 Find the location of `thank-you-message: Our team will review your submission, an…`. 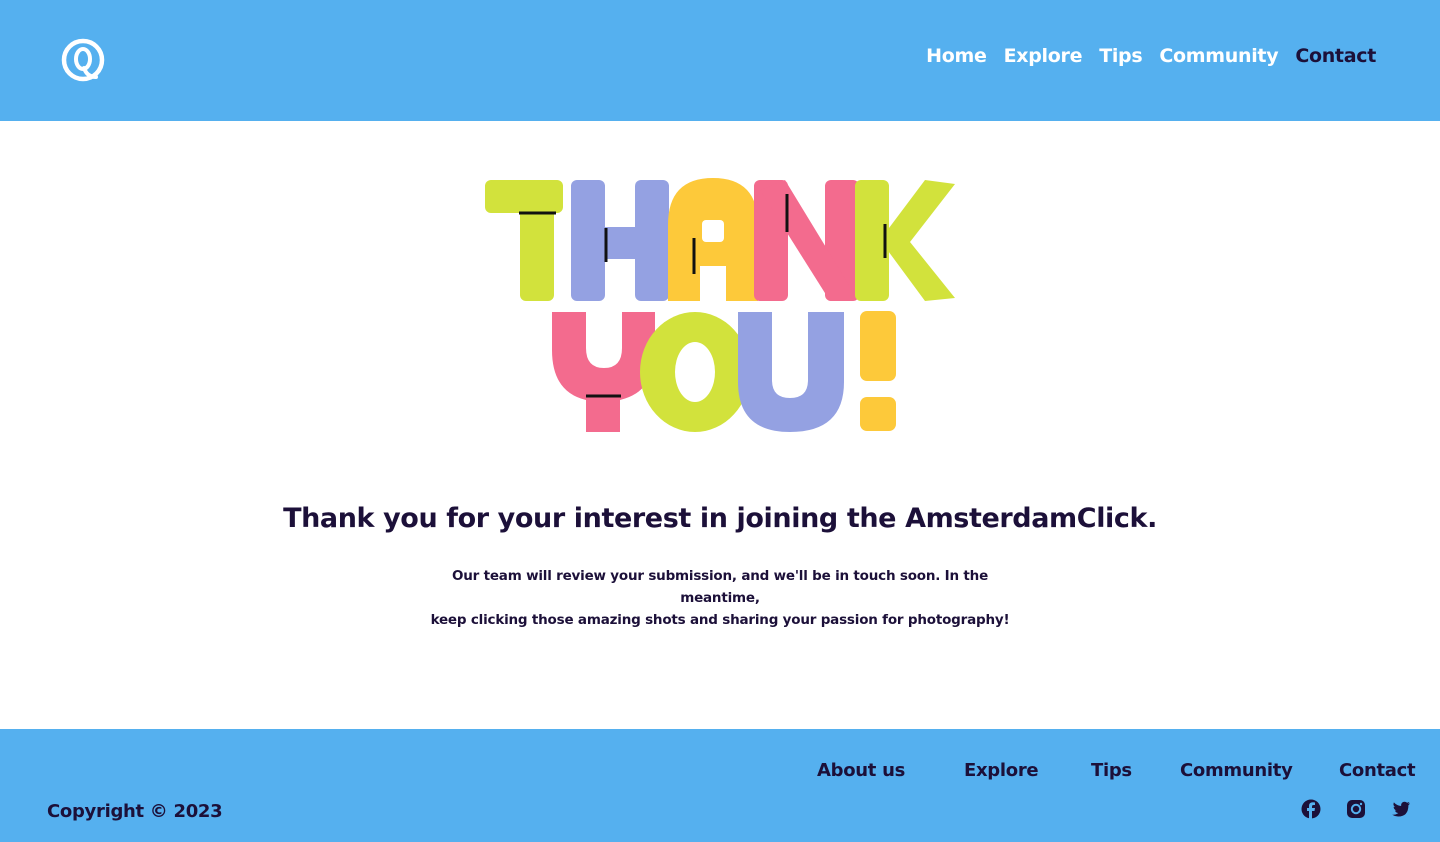

thank-you-message: Our team will review your submission, an… is located at coordinates (720, 598).